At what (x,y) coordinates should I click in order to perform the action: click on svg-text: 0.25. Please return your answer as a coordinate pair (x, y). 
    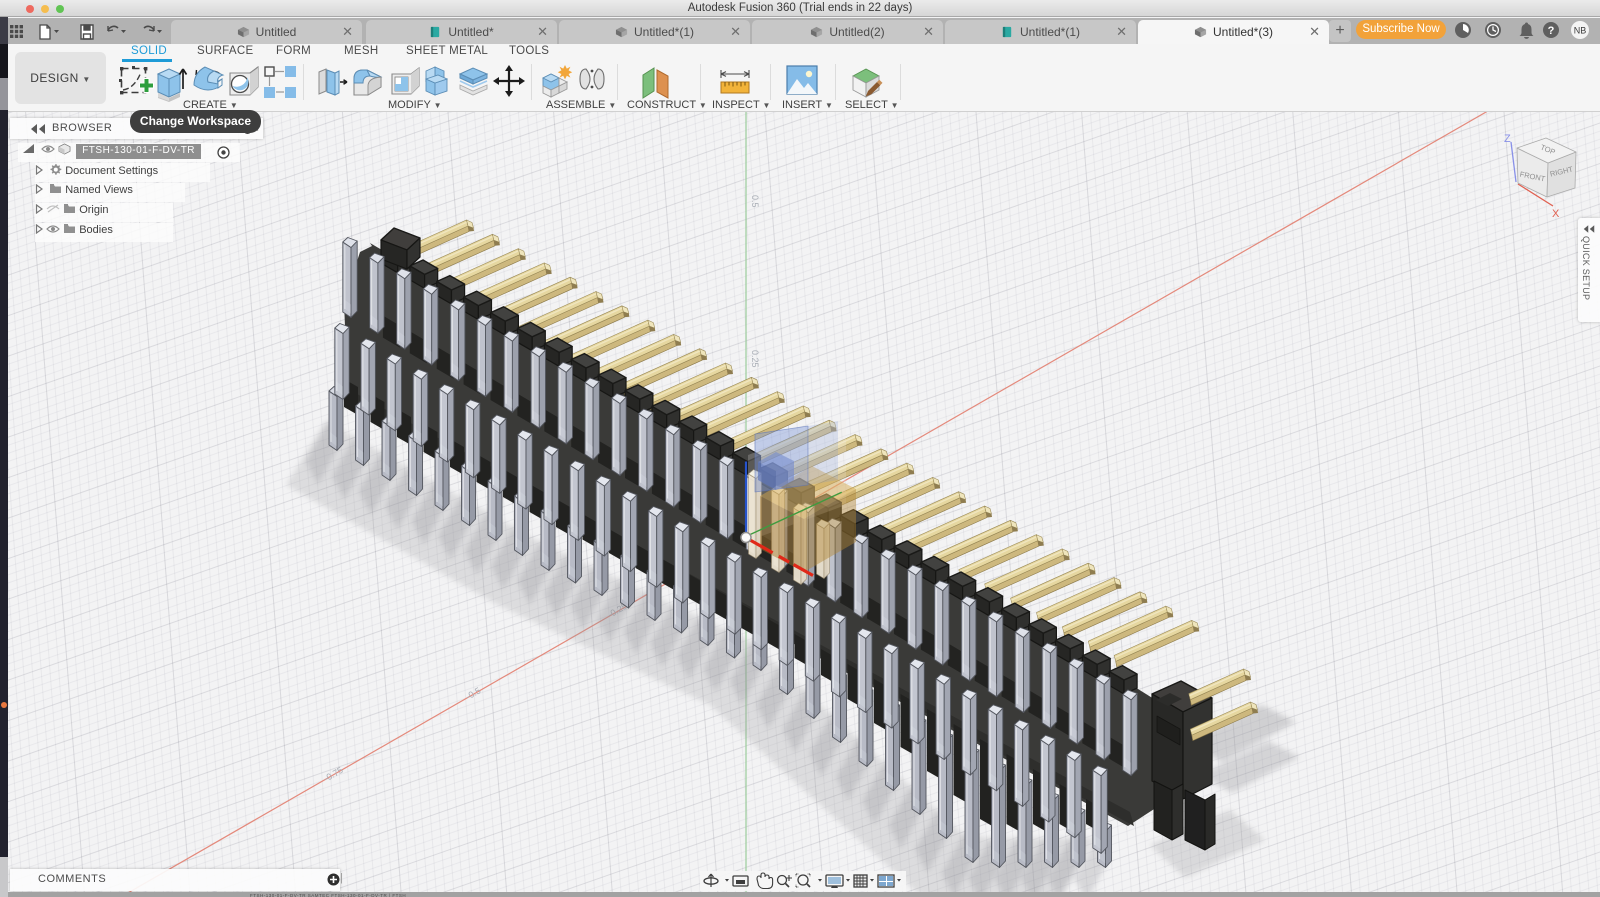
    Looking at the image, I should click on (755, 359).